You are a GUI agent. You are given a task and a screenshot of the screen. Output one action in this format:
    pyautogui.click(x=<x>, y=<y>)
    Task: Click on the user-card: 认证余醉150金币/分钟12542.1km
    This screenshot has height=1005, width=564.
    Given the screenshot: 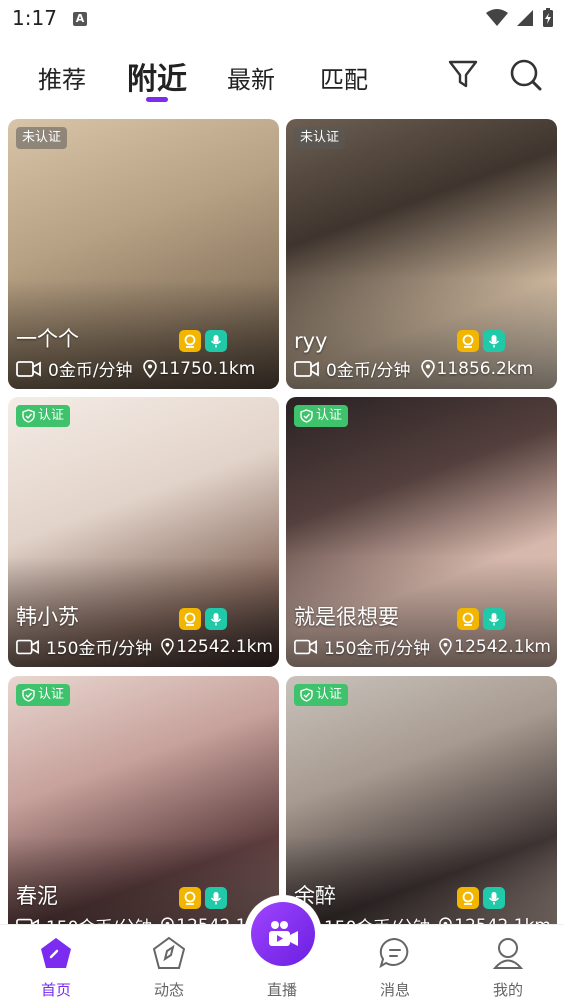 What is the action you would take?
    pyautogui.click(x=421, y=811)
    